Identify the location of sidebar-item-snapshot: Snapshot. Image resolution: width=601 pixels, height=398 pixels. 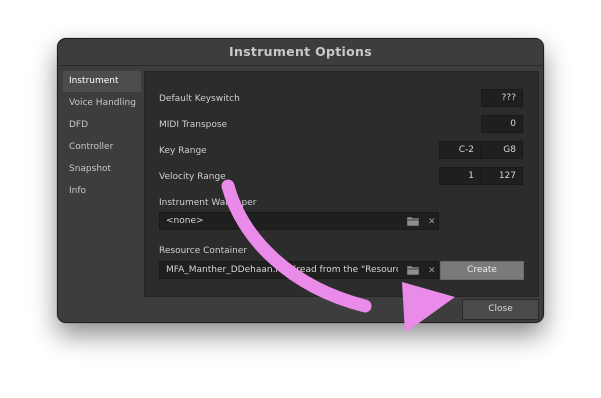
(102, 169).